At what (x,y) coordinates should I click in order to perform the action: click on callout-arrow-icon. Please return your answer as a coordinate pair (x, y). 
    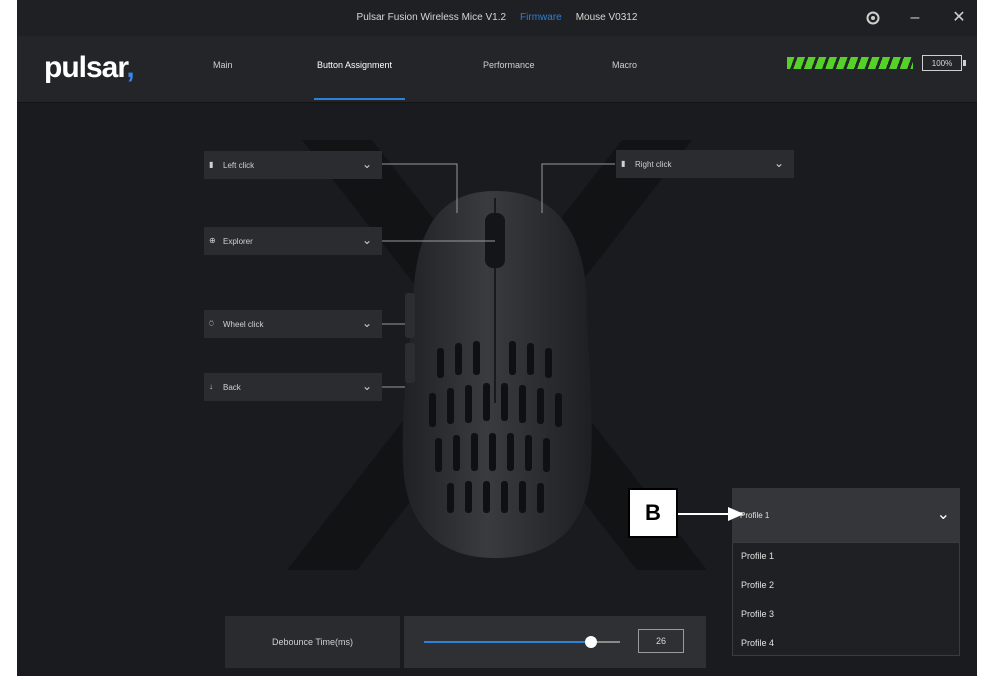
    Looking at the image, I should click on (711, 514).